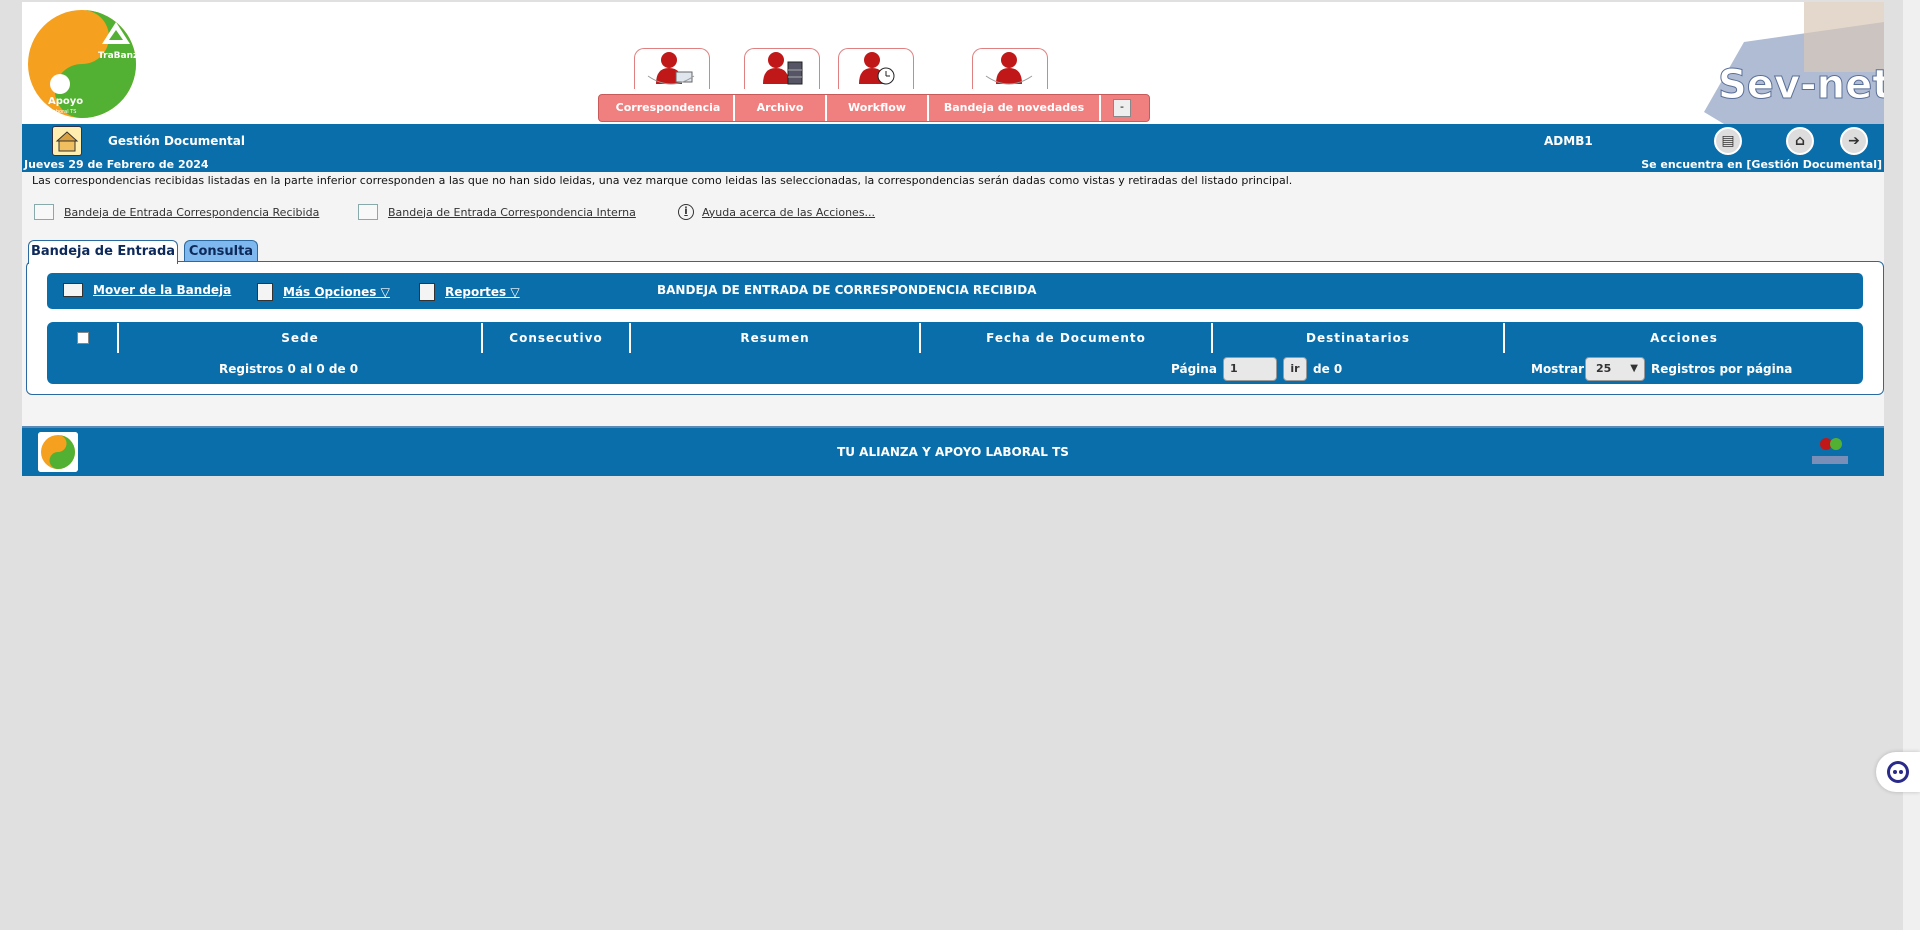  I want to click on brand-text: Sev-net, so click(1801, 85).